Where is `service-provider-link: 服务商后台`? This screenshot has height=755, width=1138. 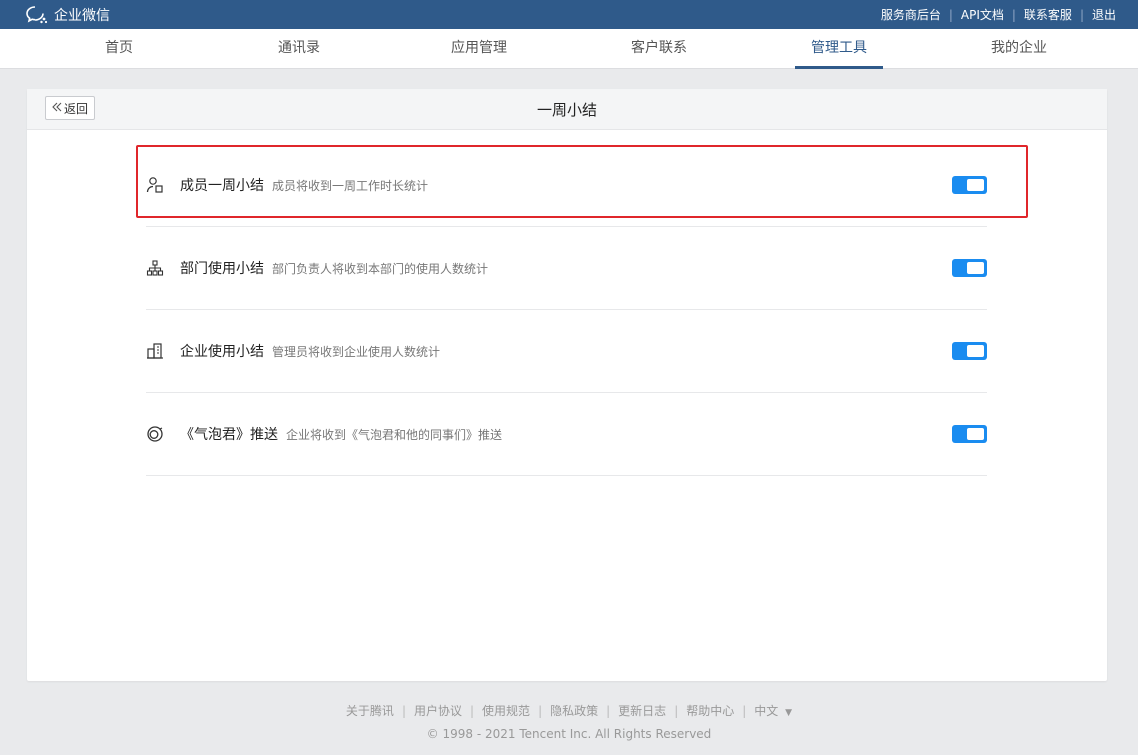 service-provider-link: 服务商后台 is located at coordinates (911, 14).